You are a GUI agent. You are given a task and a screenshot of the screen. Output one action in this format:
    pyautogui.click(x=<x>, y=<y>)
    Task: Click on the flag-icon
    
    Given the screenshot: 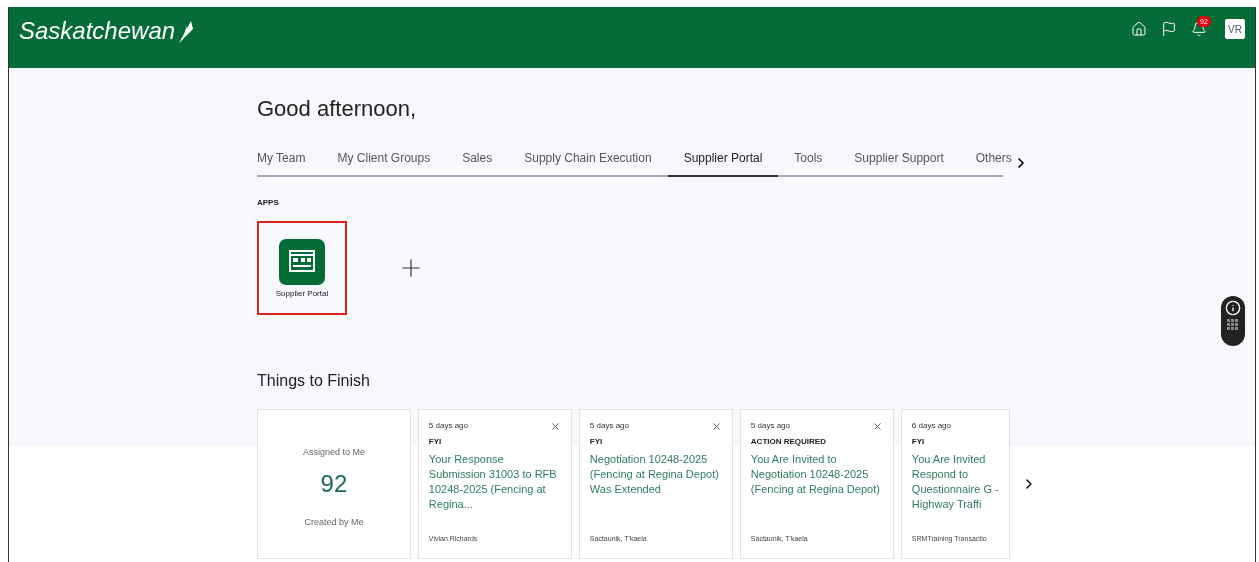 What is the action you would take?
    pyautogui.click(x=1169, y=29)
    